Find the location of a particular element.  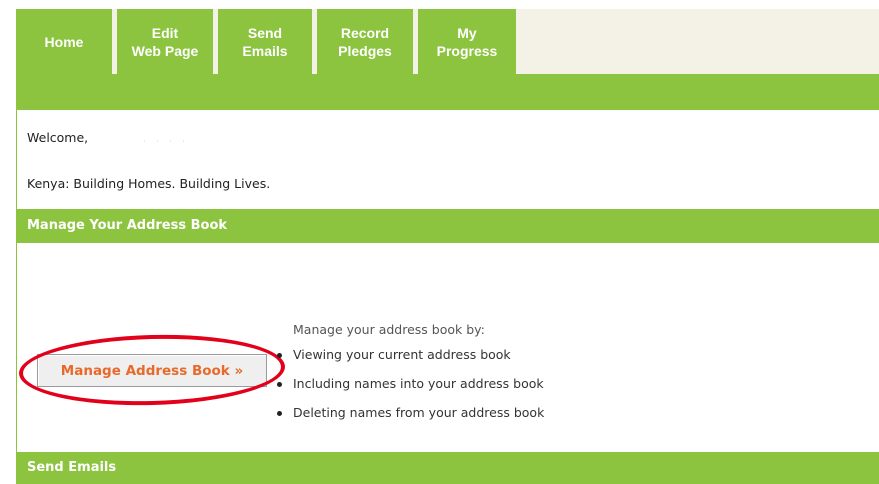

campaign-tagline: Kenya: Building Homes. Building Lives. is located at coordinates (149, 183).